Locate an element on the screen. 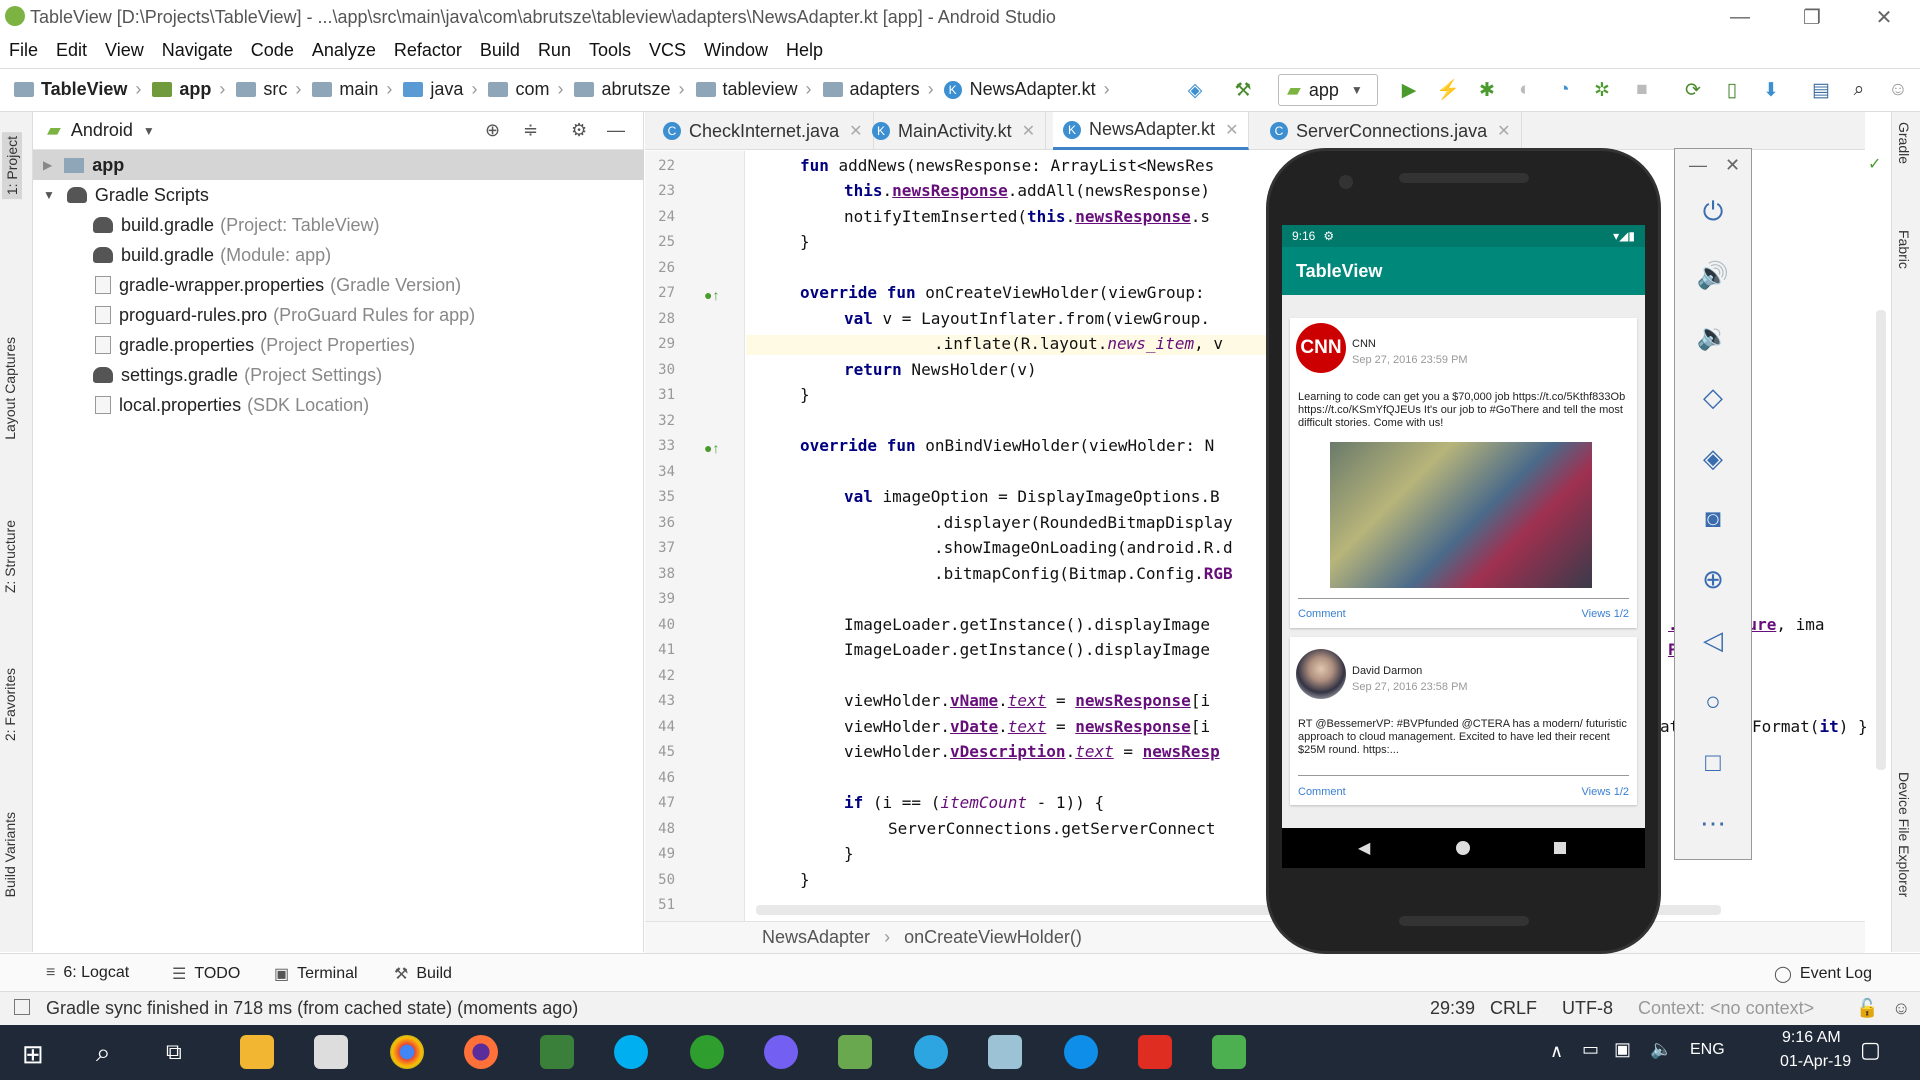 The height and width of the screenshot is (1080, 1920). tab-serverconnections: C ServerConnections.java ✕ is located at coordinates (1391, 131).